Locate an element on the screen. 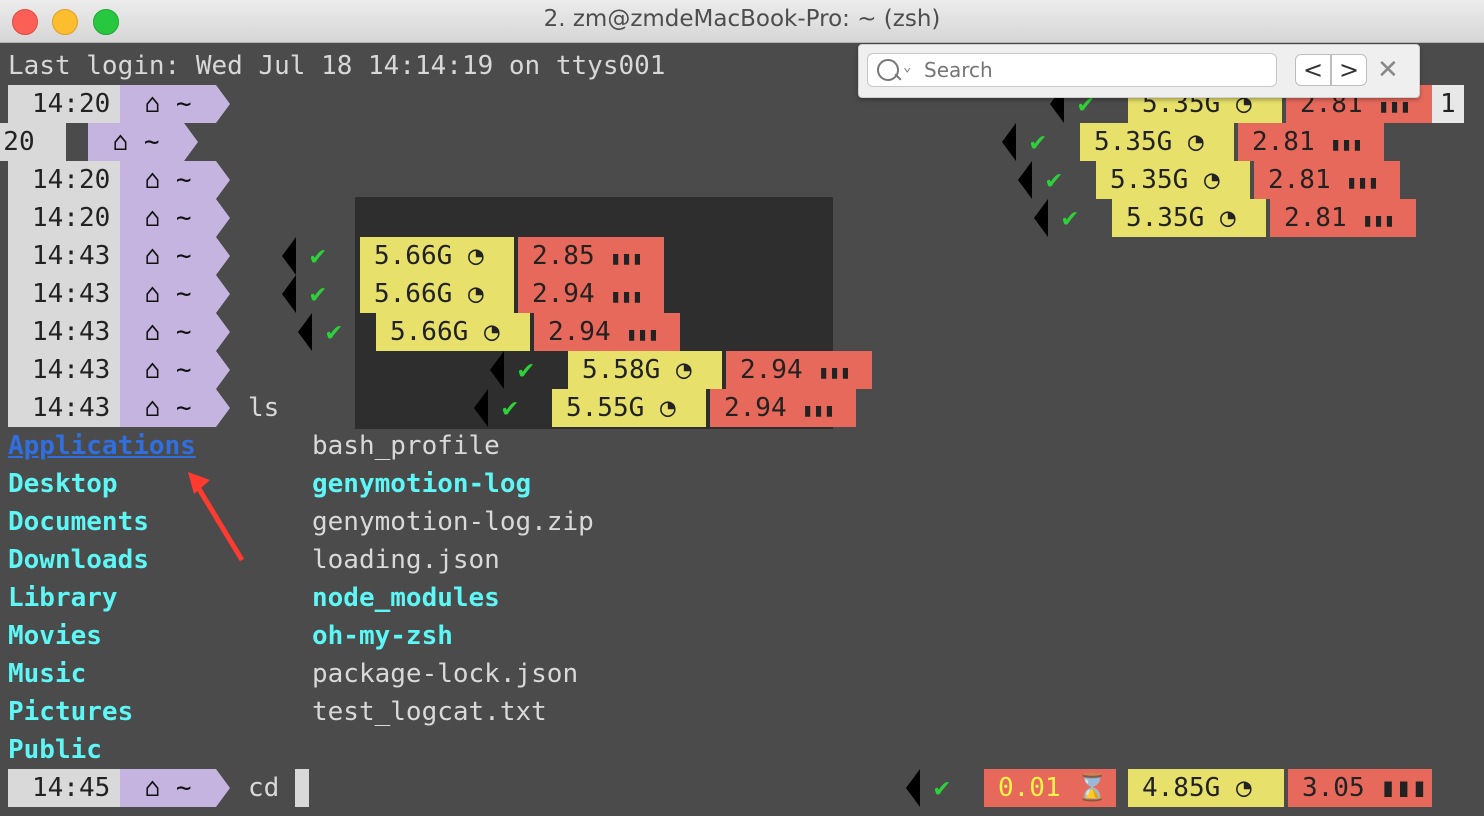 The width and height of the screenshot is (1484, 816). prompt-time: 14:45 is located at coordinates (64, 788).